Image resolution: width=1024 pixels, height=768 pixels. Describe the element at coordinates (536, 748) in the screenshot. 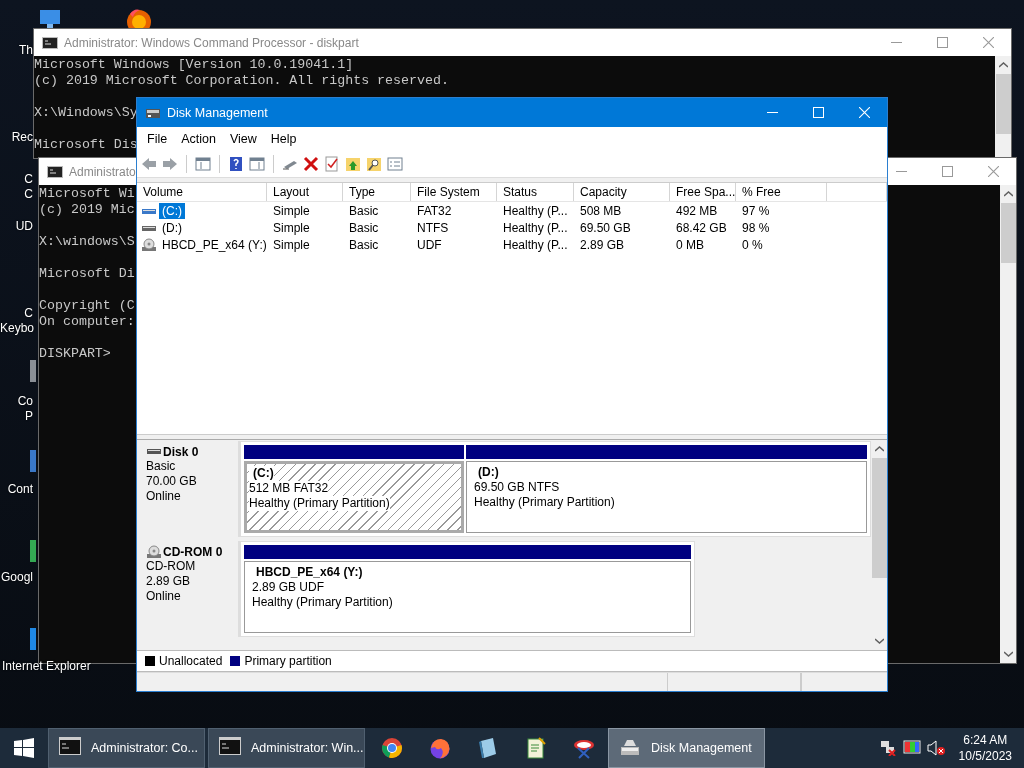

I see `document-icon` at that location.